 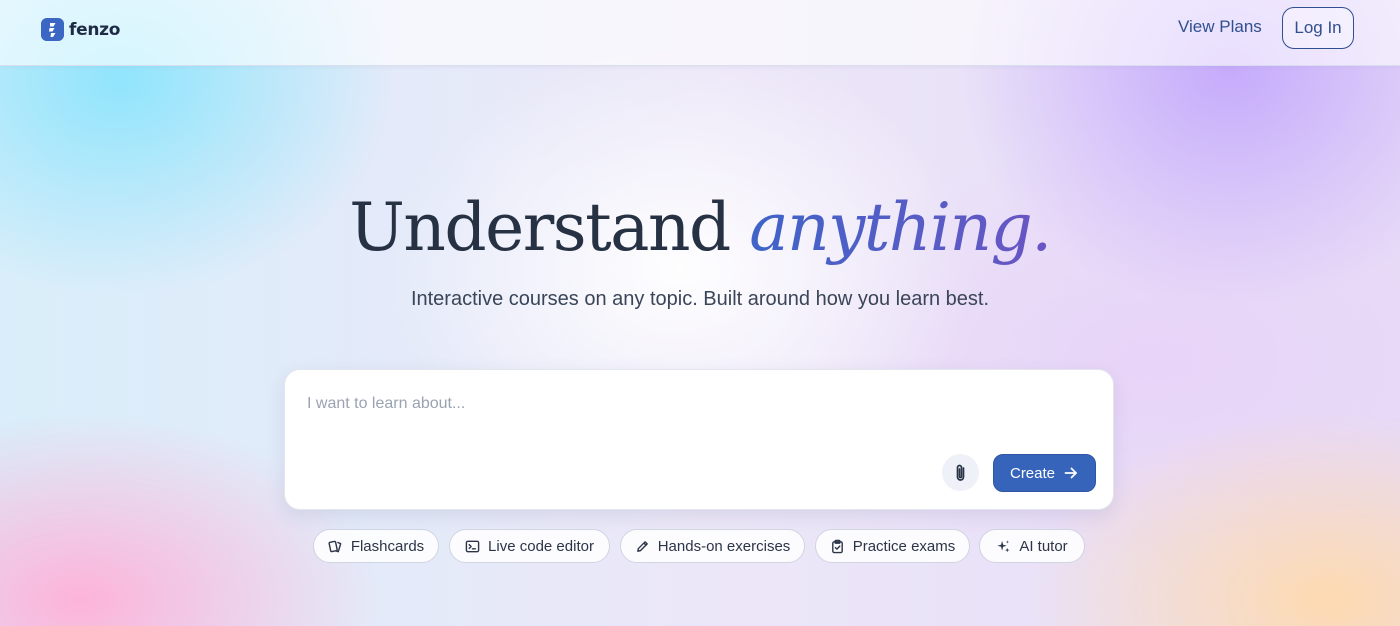 I want to click on terminal-icon, so click(x=472, y=546).